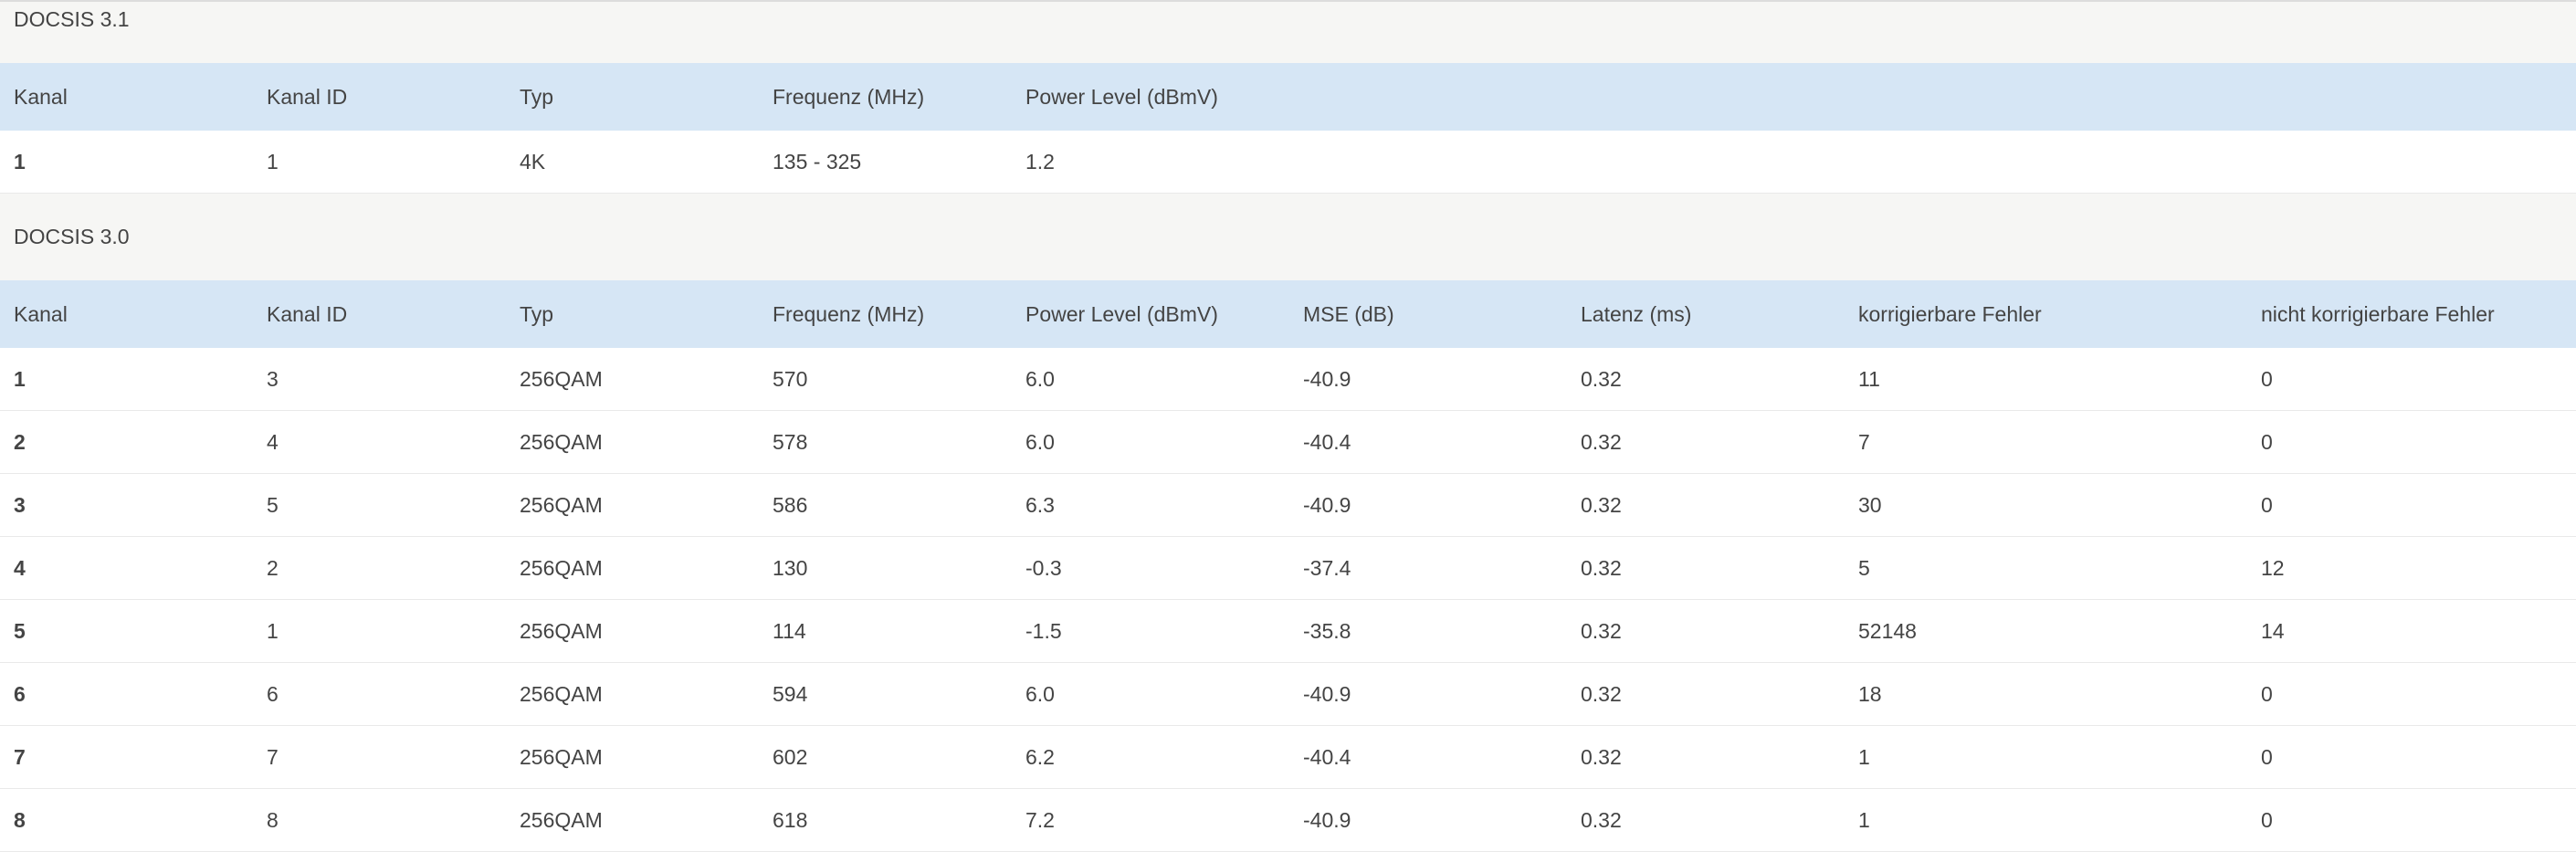  Describe the element at coordinates (790, 378) in the screenshot. I see `cell-frequenz: 570` at that location.